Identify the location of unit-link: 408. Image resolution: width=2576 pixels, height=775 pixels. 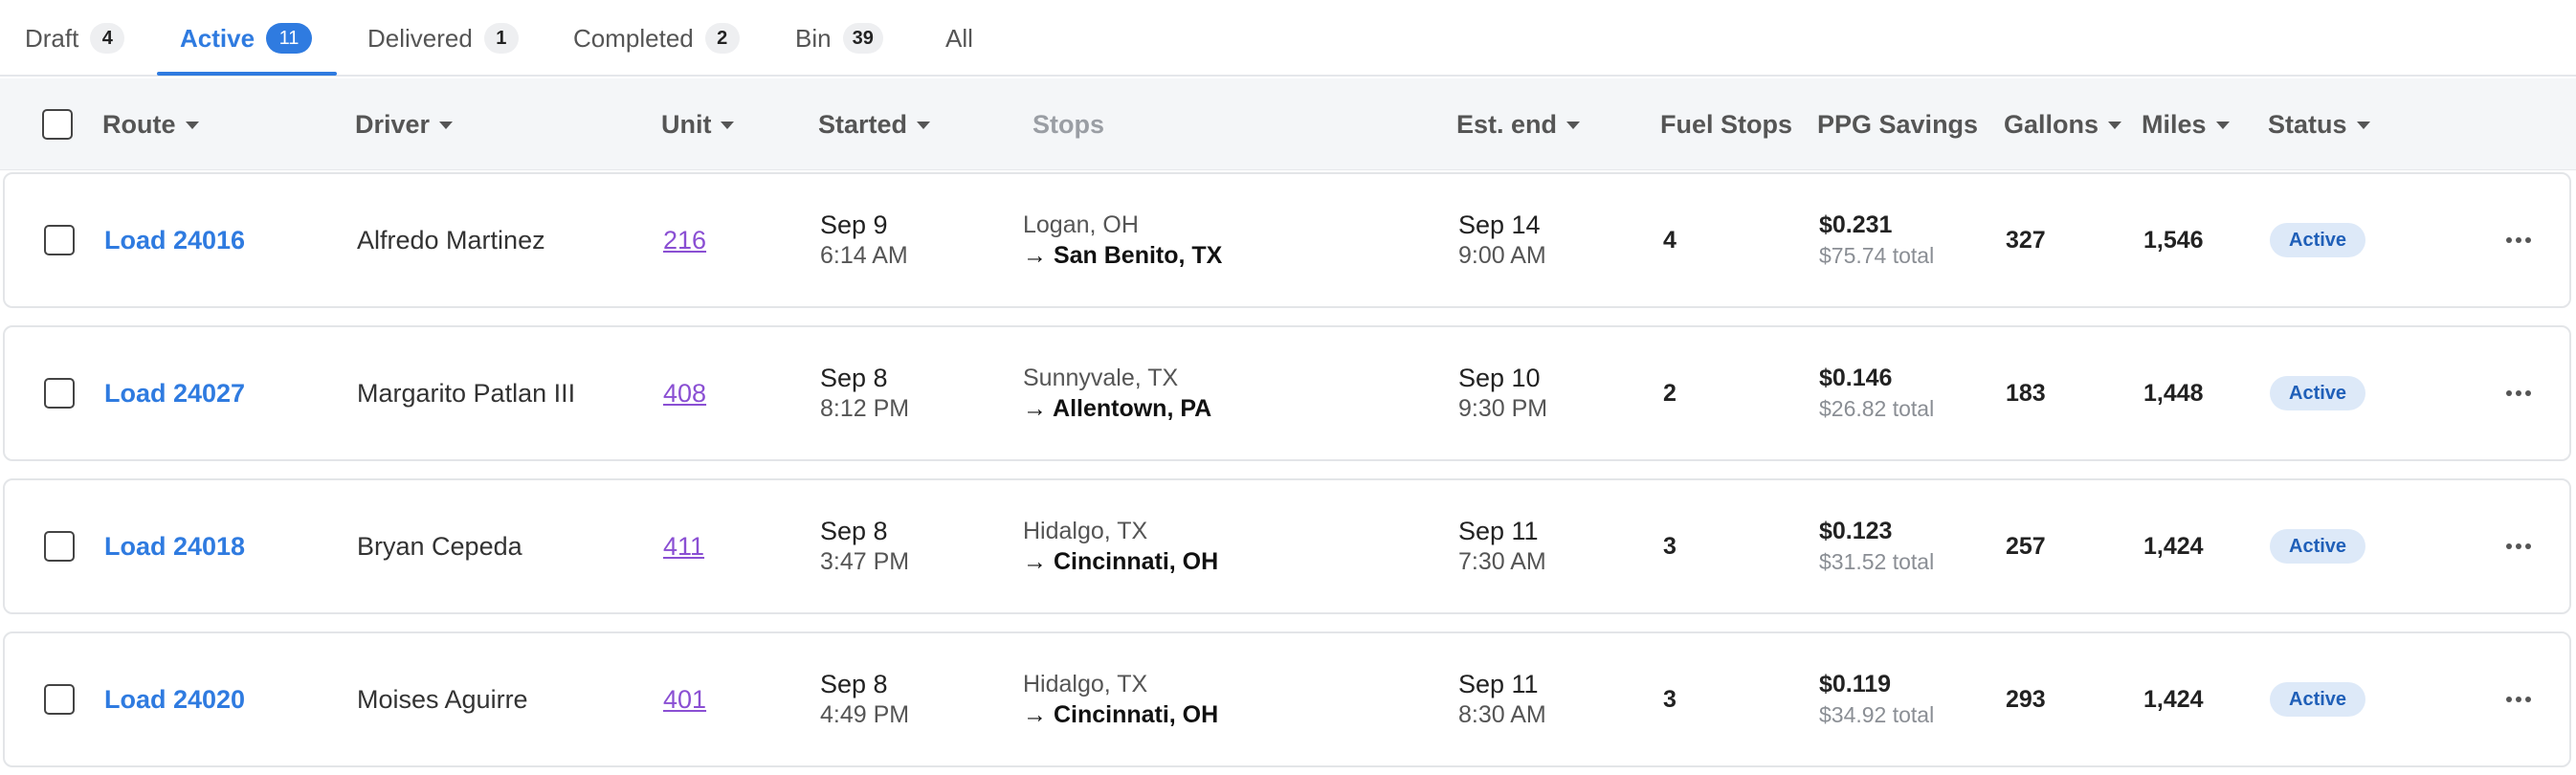
(684, 394).